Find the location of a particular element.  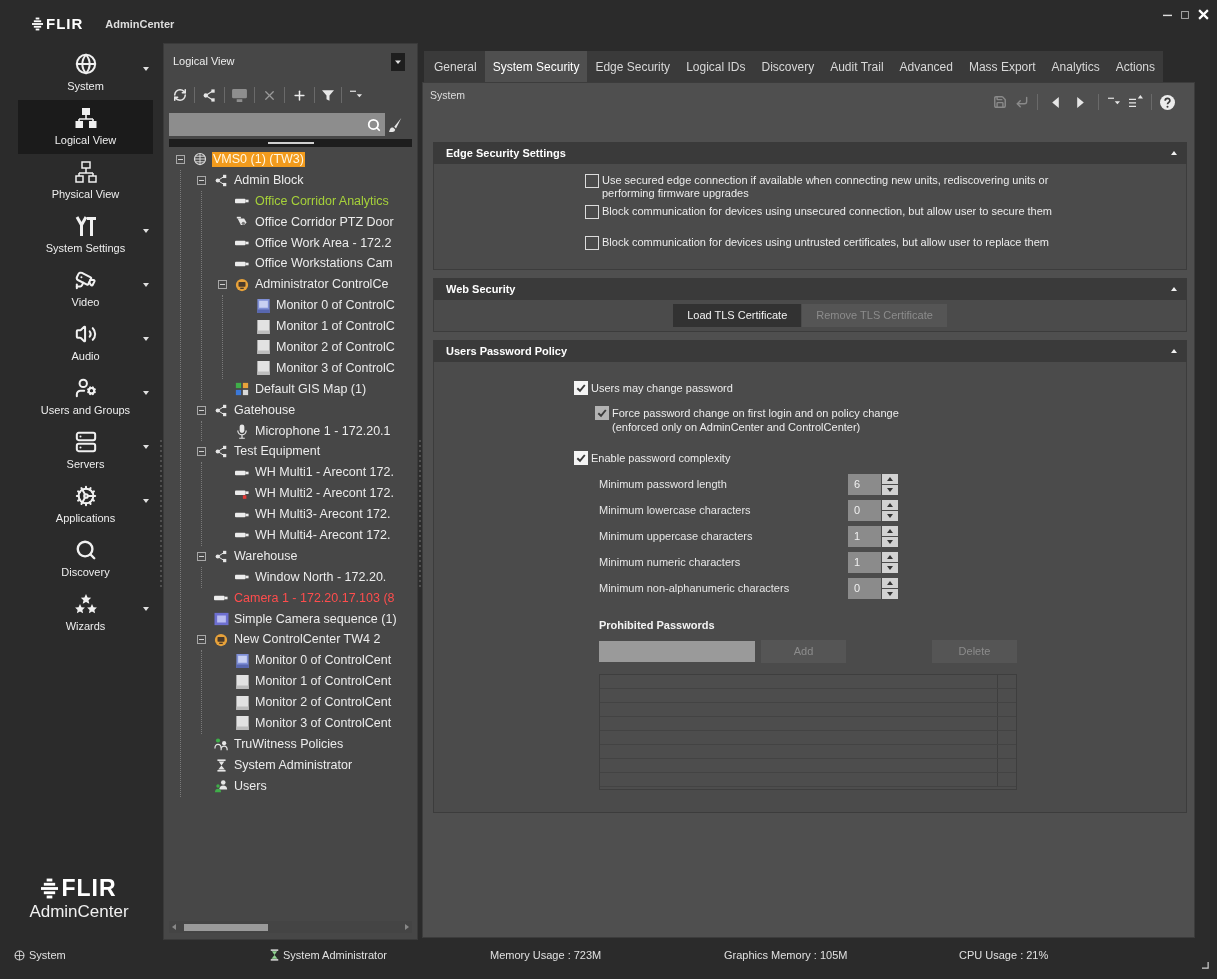

tree-item: Monitor 2 of ControlC is located at coordinates (335, 347).